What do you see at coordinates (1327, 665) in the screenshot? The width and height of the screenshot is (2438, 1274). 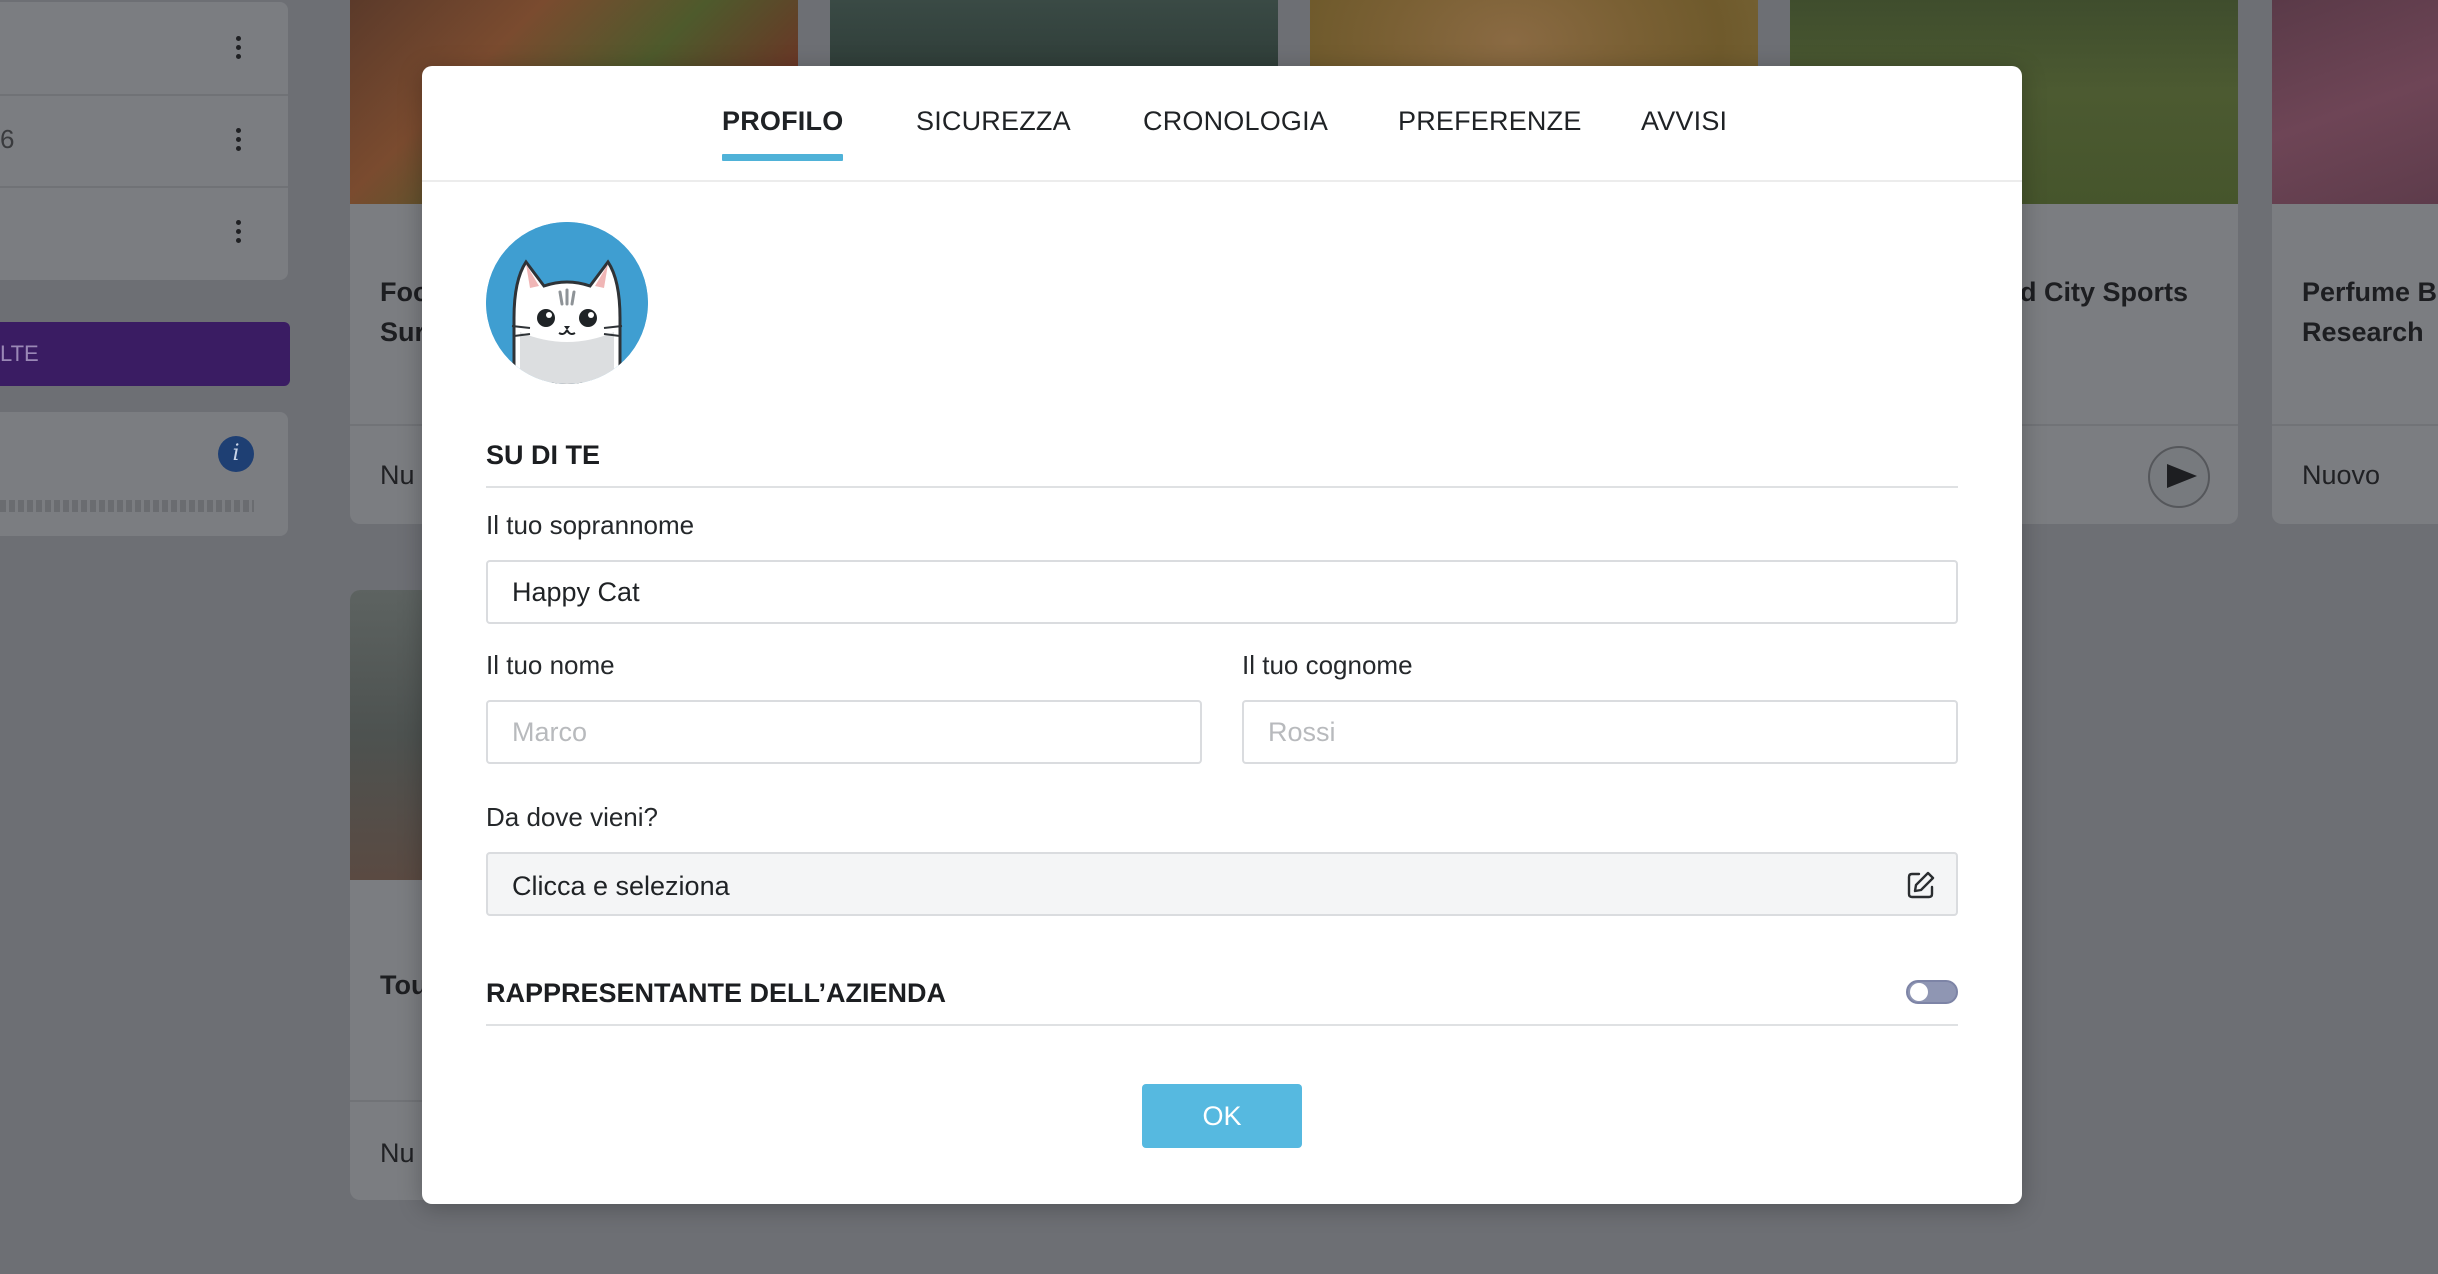 I see `last-name-label: Il tuo cognome` at bounding box center [1327, 665].